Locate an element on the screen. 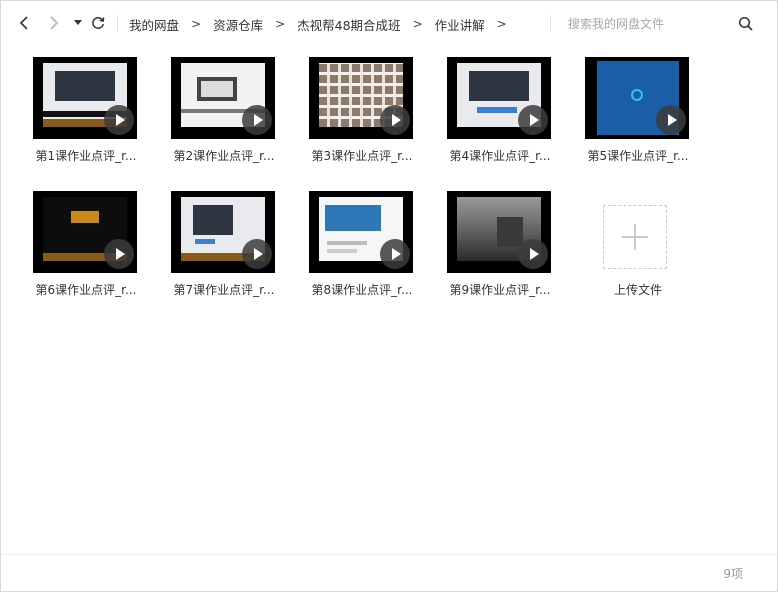 The width and height of the screenshot is (778, 592). caret-down-icon is located at coordinates (78, 22).